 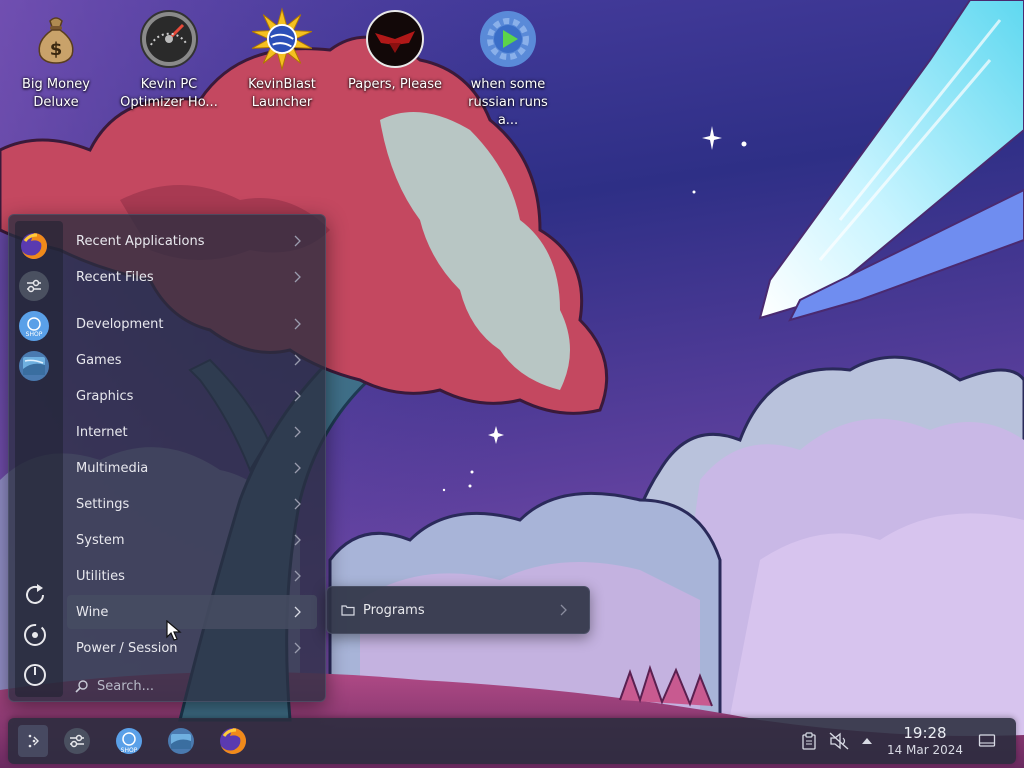 I want to click on menu-item-utilities: Utilities, so click(x=192, y=576).